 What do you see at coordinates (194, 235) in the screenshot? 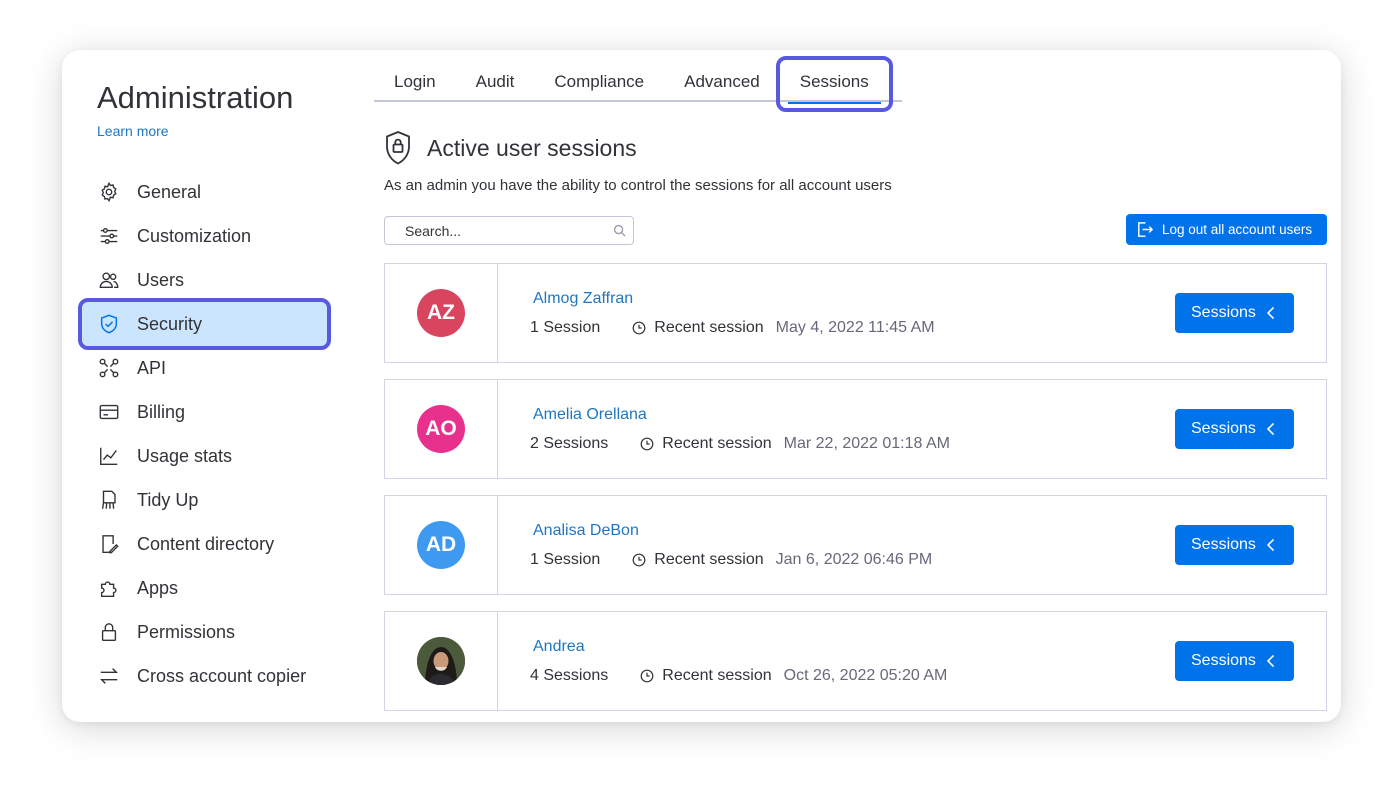
I see `sidebar-item-label: Customization` at bounding box center [194, 235].